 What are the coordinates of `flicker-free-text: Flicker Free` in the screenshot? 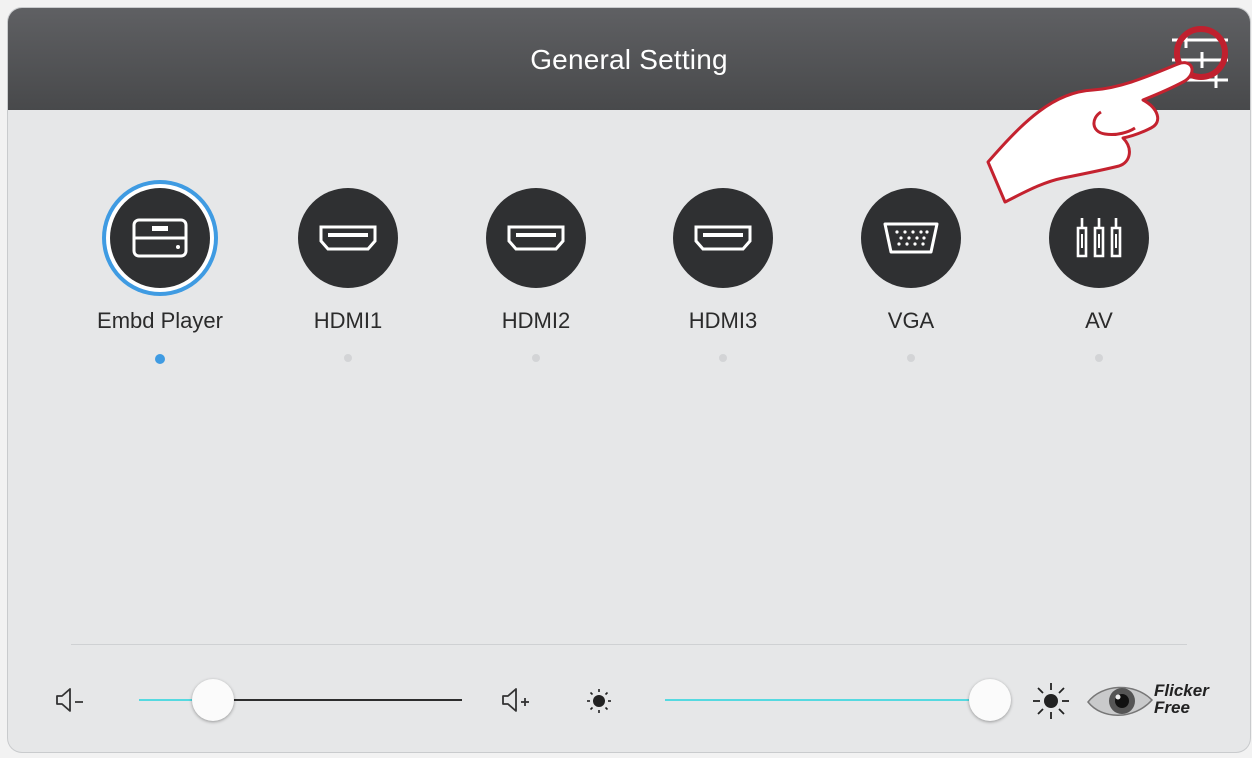 It's located at (1181, 699).